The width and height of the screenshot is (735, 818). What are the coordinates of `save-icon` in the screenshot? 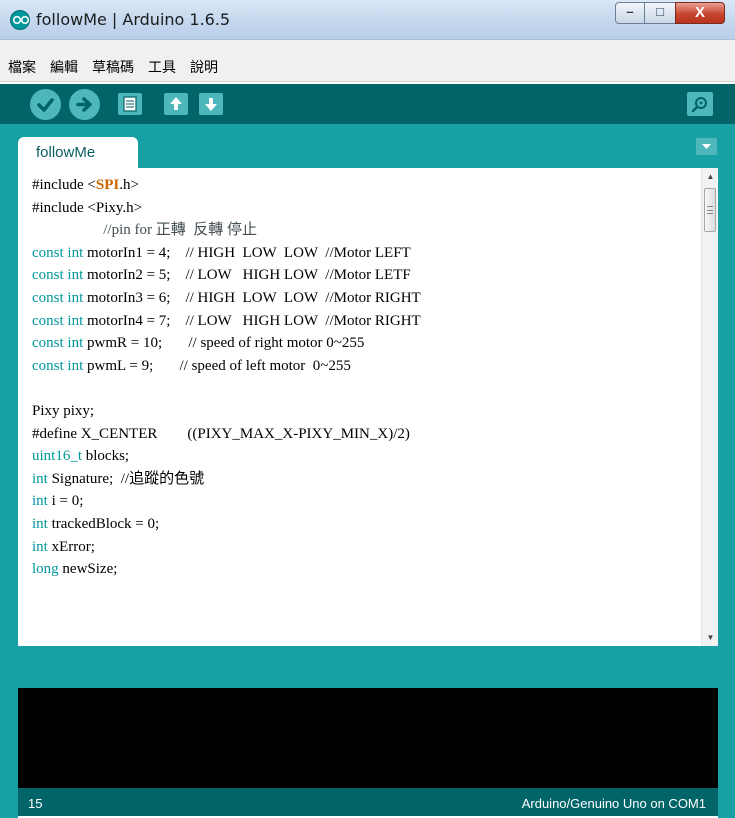 It's located at (211, 104).